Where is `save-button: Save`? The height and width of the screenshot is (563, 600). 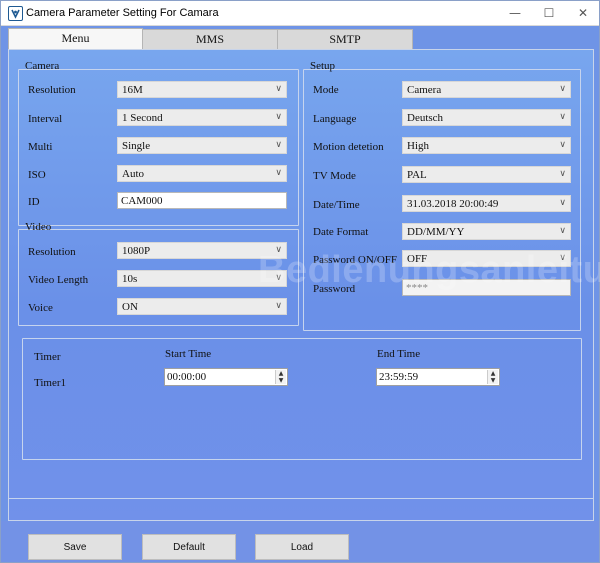
save-button: Save is located at coordinates (75, 547).